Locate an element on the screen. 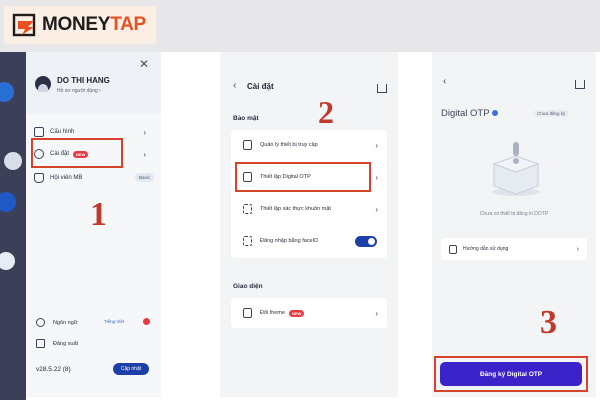 The height and width of the screenshot is (400, 600). moneytap-logo: MONEYTAP is located at coordinates (80, 25).